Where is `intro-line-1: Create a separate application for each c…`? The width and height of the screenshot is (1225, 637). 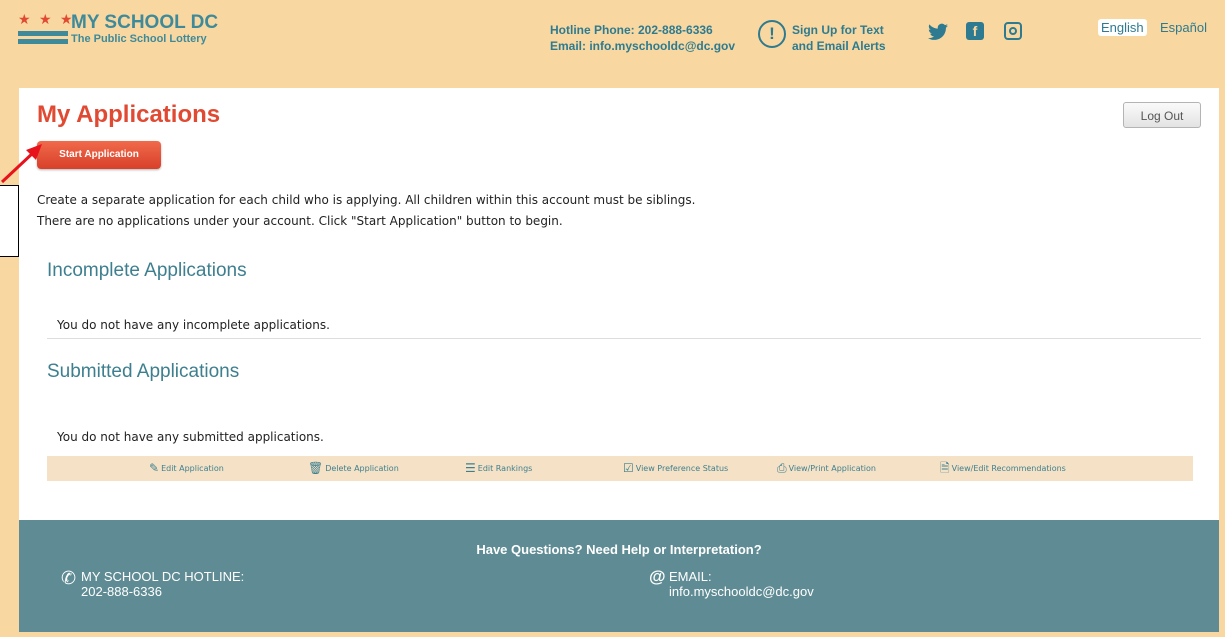
intro-line-1: Create a separate application for each c… is located at coordinates (366, 200).